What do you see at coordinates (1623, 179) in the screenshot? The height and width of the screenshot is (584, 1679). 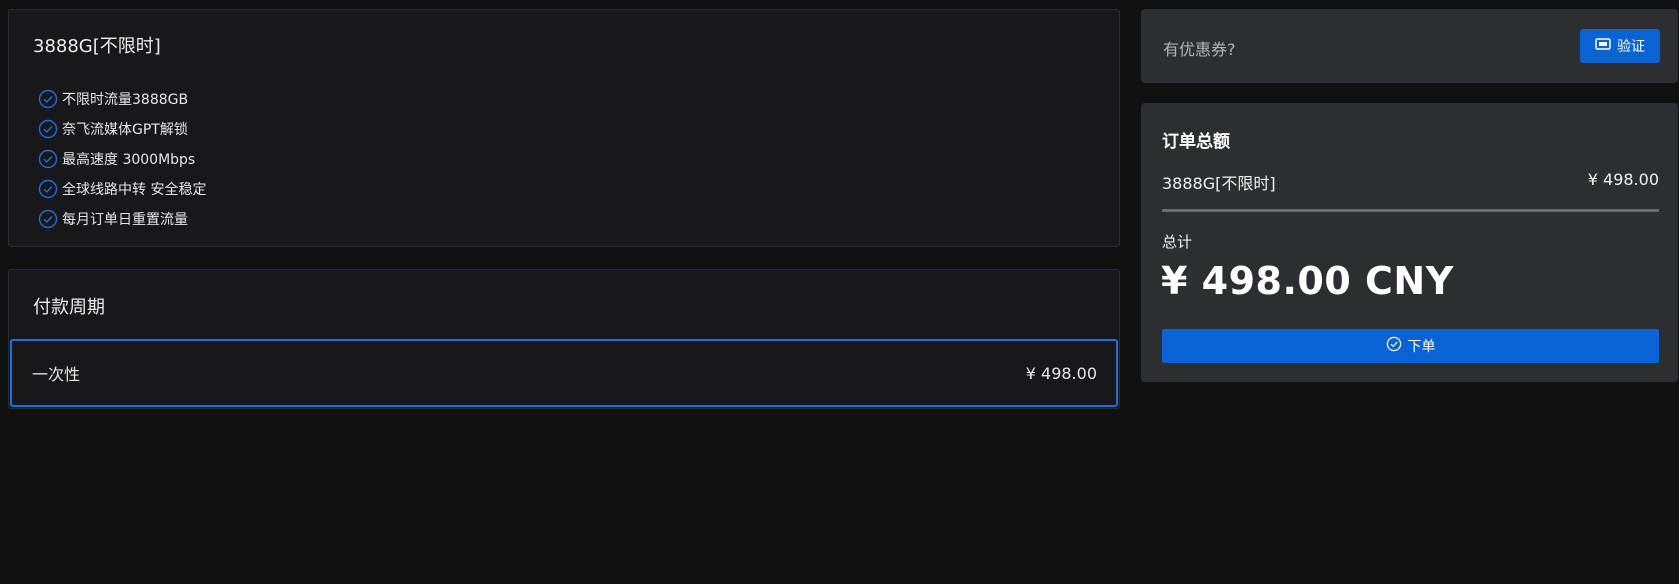 I see `order-item-price: ¥ 498.00` at bounding box center [1623, 179].